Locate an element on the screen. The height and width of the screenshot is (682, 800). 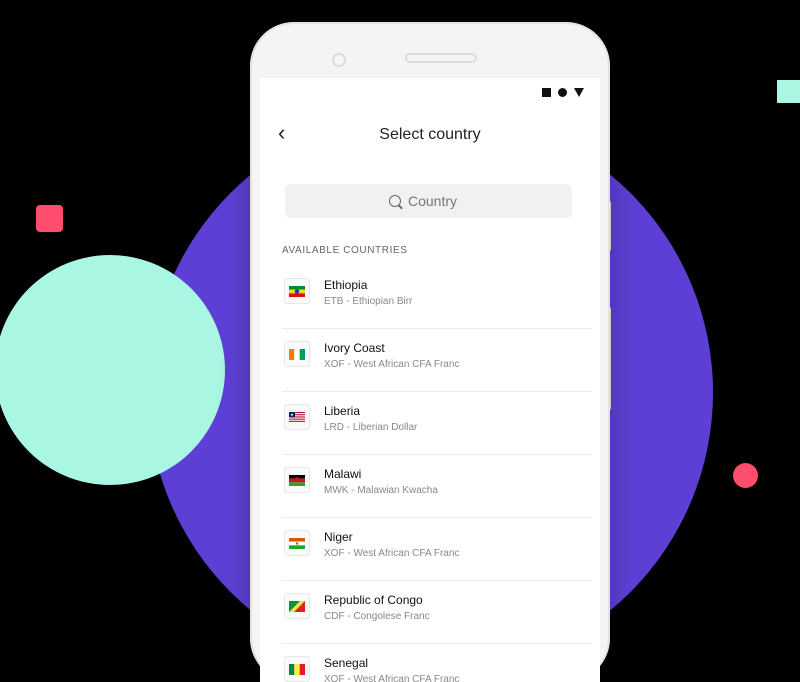
liberia-flag-icon is located at coordinates (297, 417).